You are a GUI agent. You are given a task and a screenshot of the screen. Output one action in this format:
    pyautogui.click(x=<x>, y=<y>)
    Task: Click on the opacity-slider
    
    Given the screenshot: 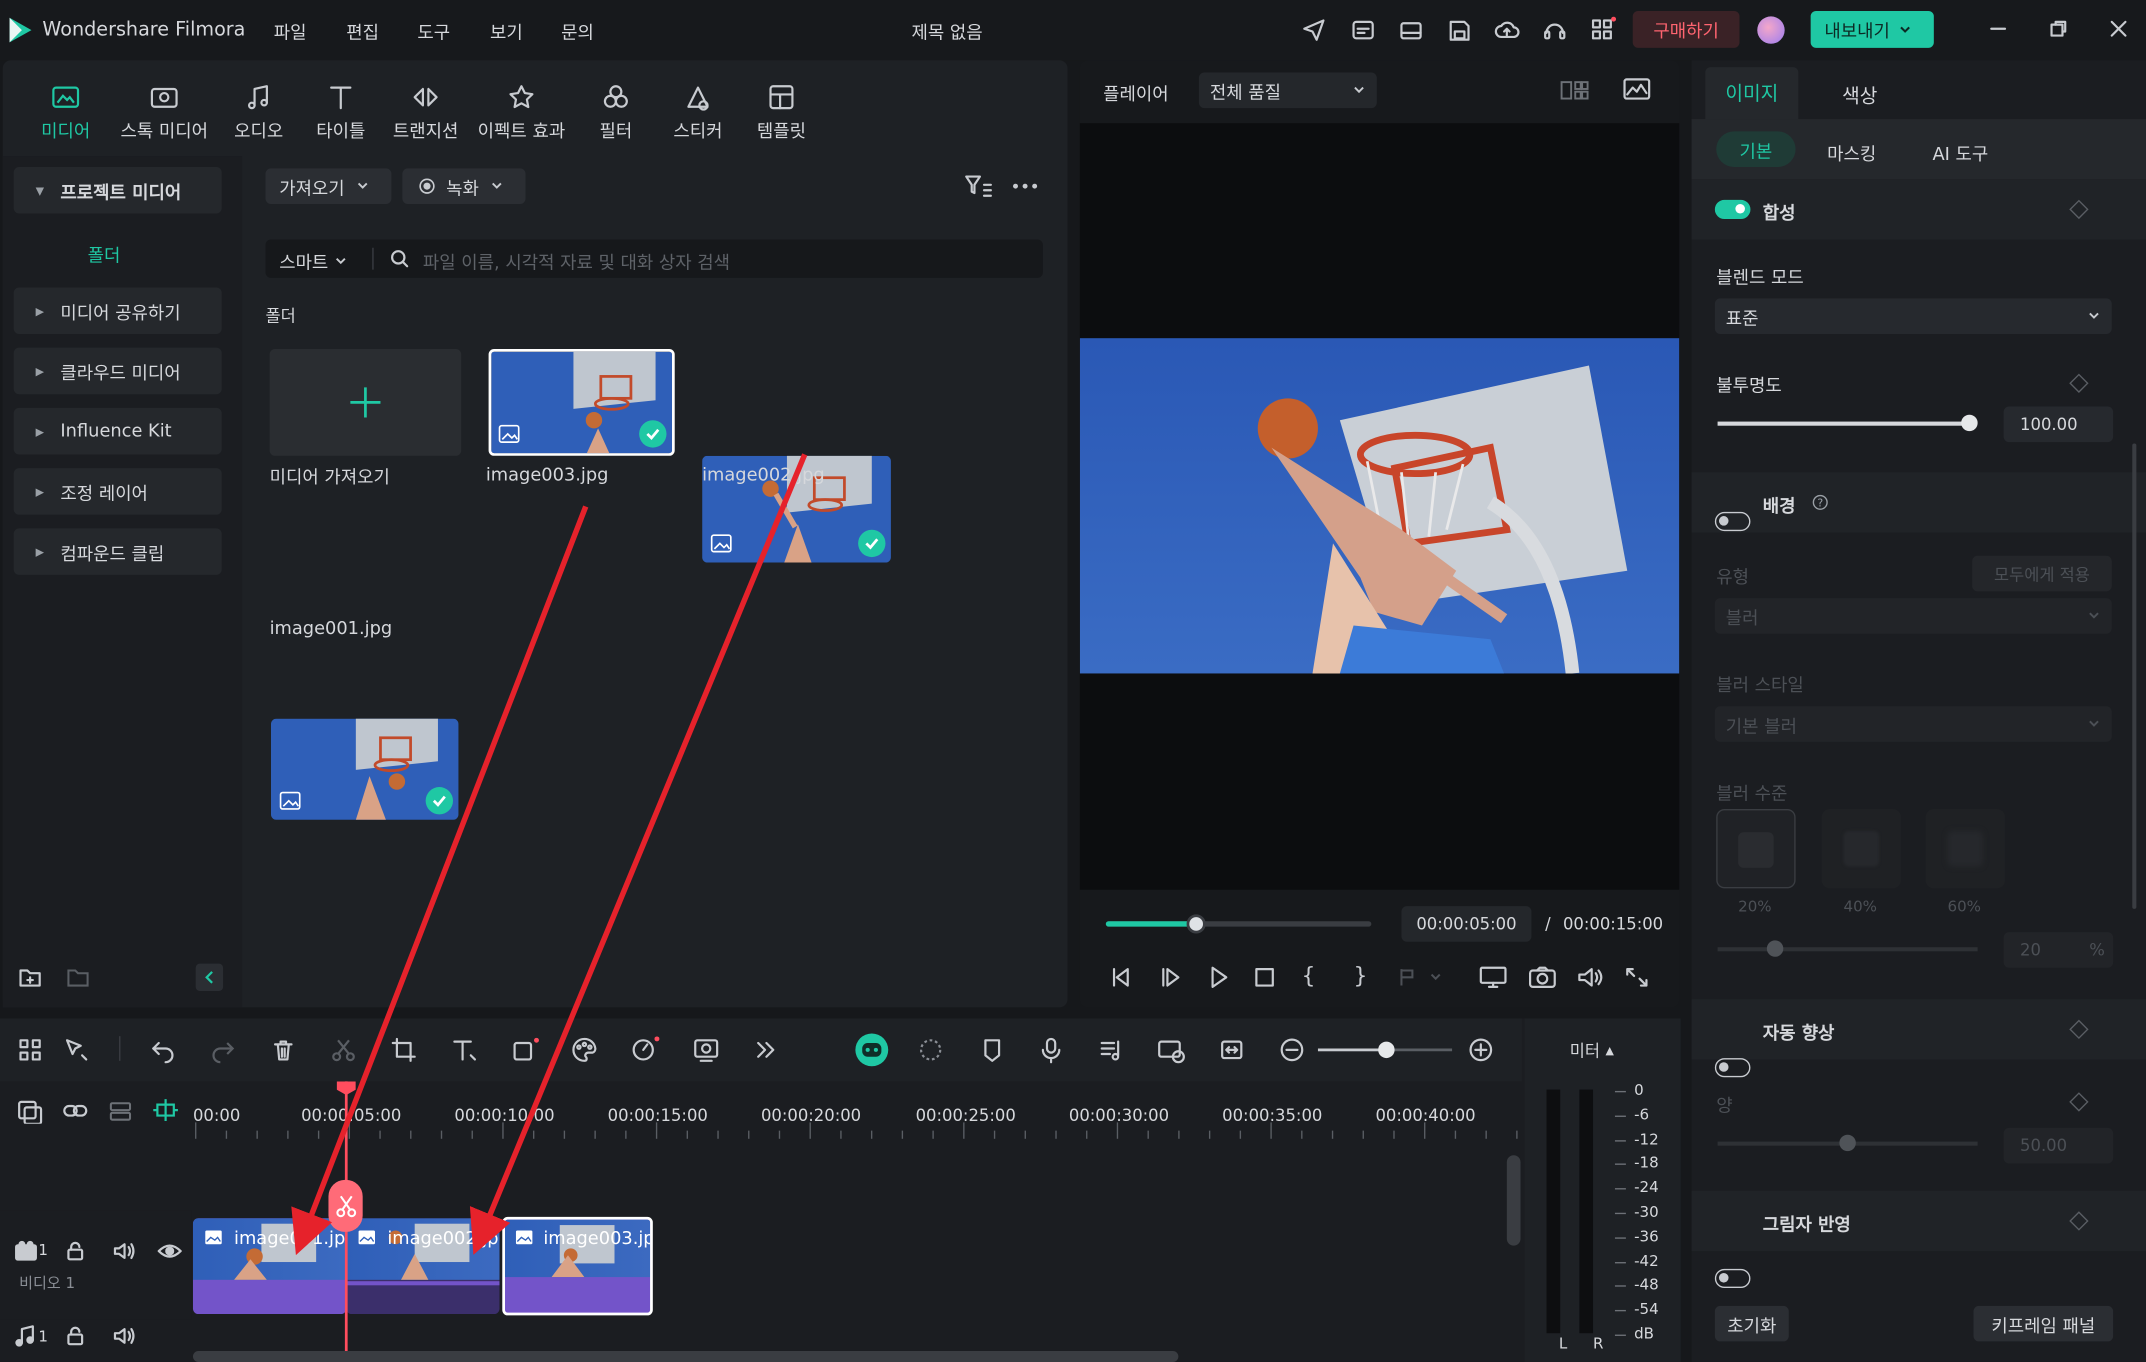 What is the action you would take?
    pyautogui.click(x=1847, y=423)
    